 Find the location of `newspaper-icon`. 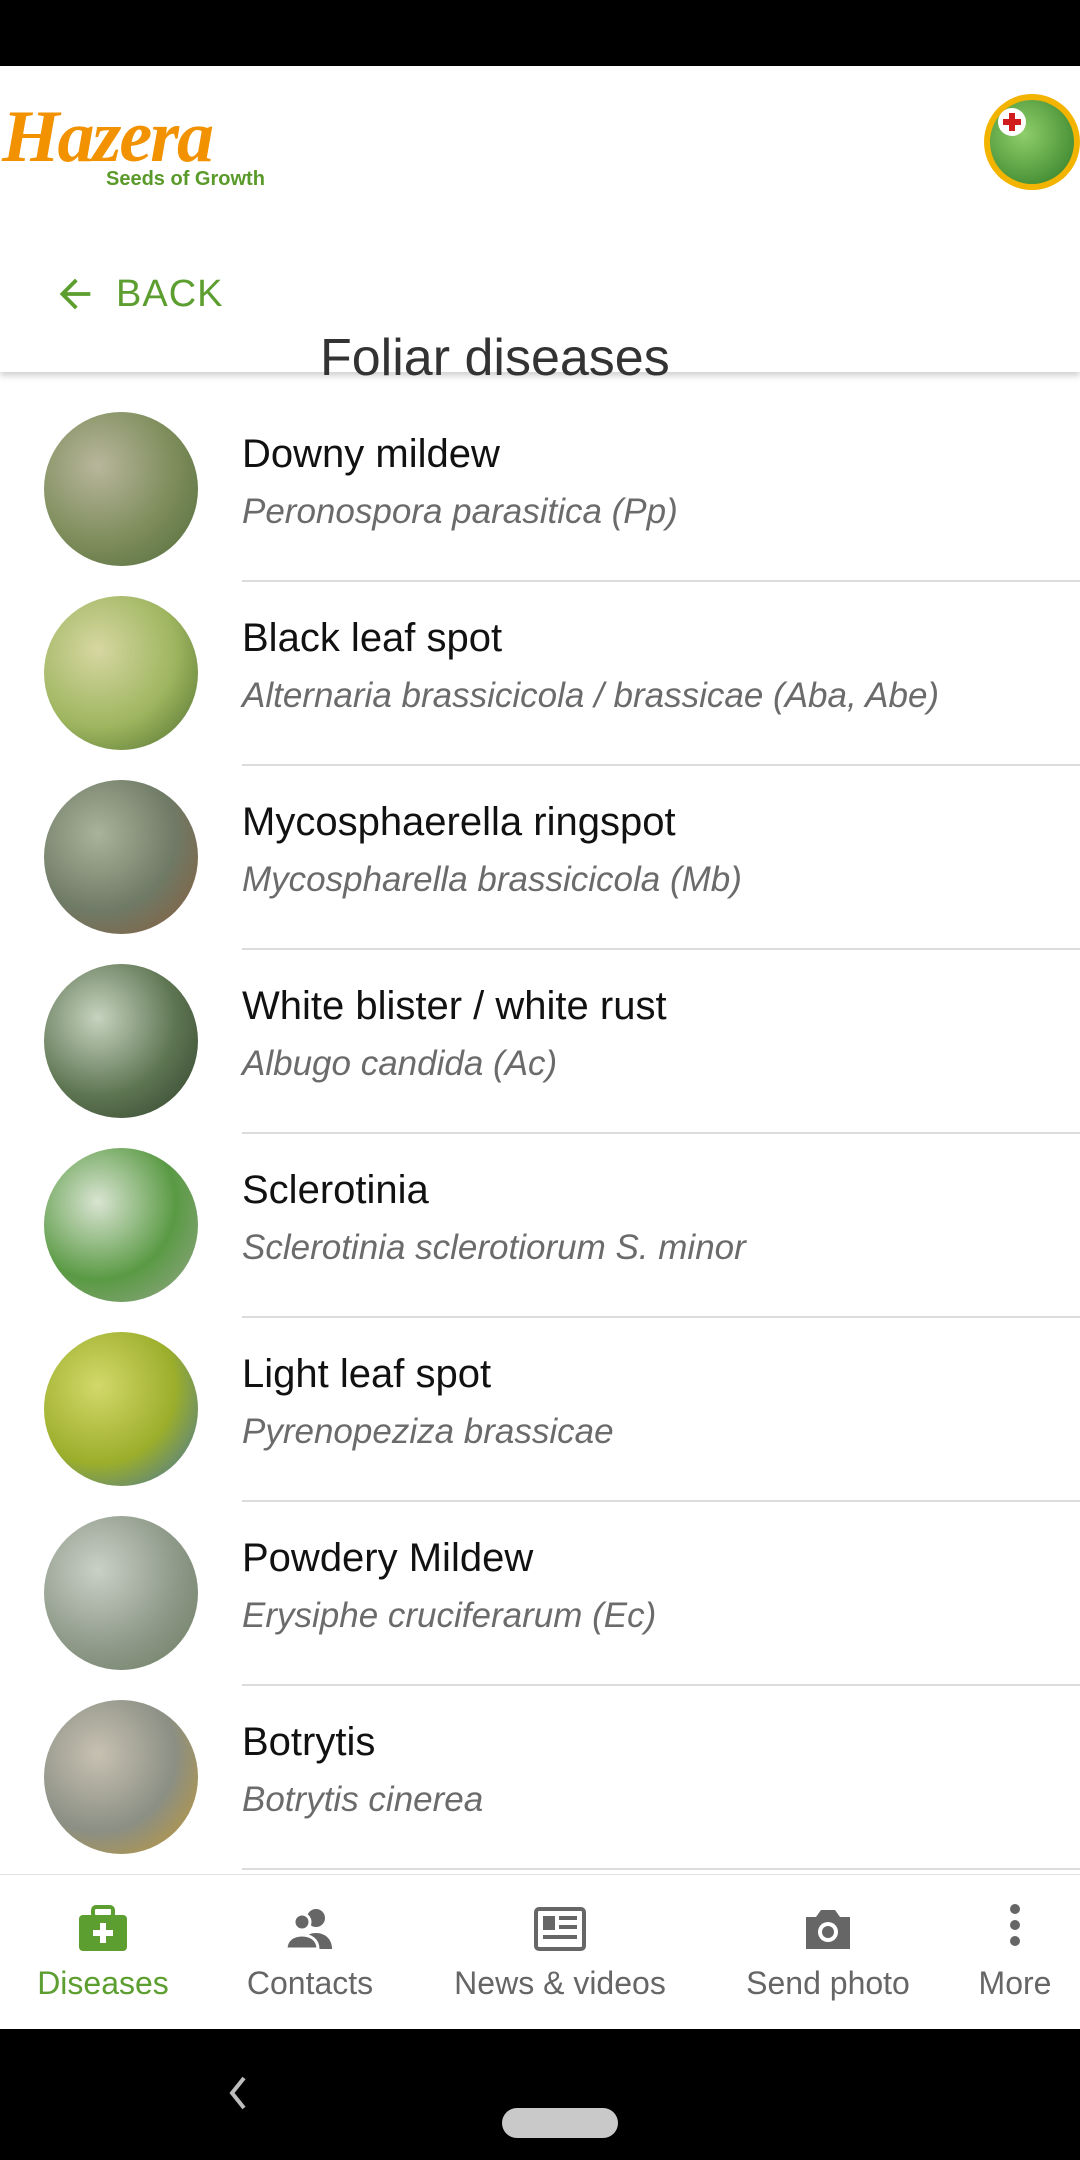

newspaper-icon is located at coordinates (560, 1929).